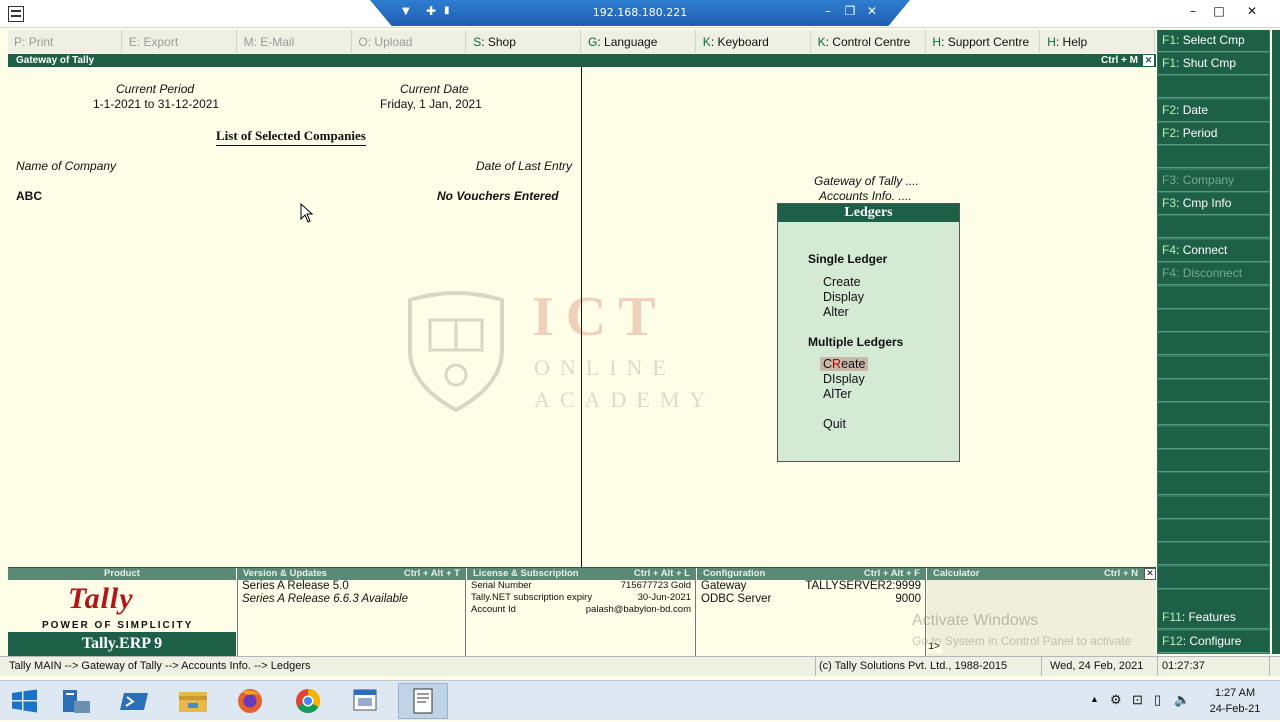 Image resolution: width=1280 pixels, height=722 pixels. Describe the element at coordinates (840, 312) in the screenshot. I see `menu-item-post: lter` at that location.